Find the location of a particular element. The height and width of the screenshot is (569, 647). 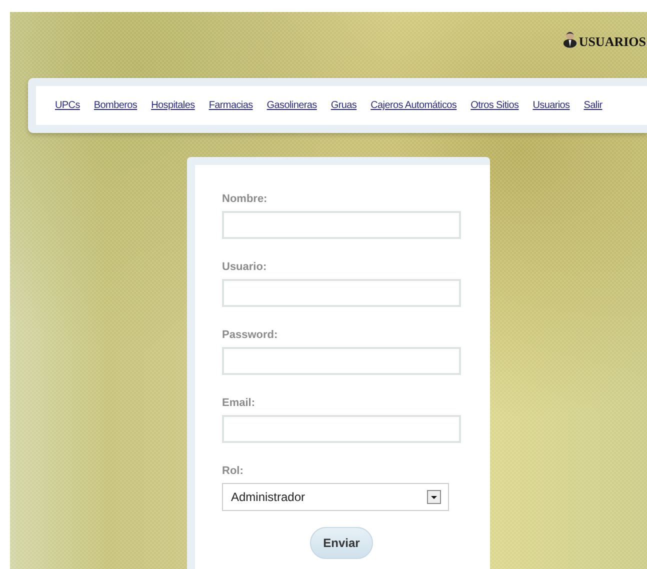

field-label: Nombre: is located at coordinates (245, 199).